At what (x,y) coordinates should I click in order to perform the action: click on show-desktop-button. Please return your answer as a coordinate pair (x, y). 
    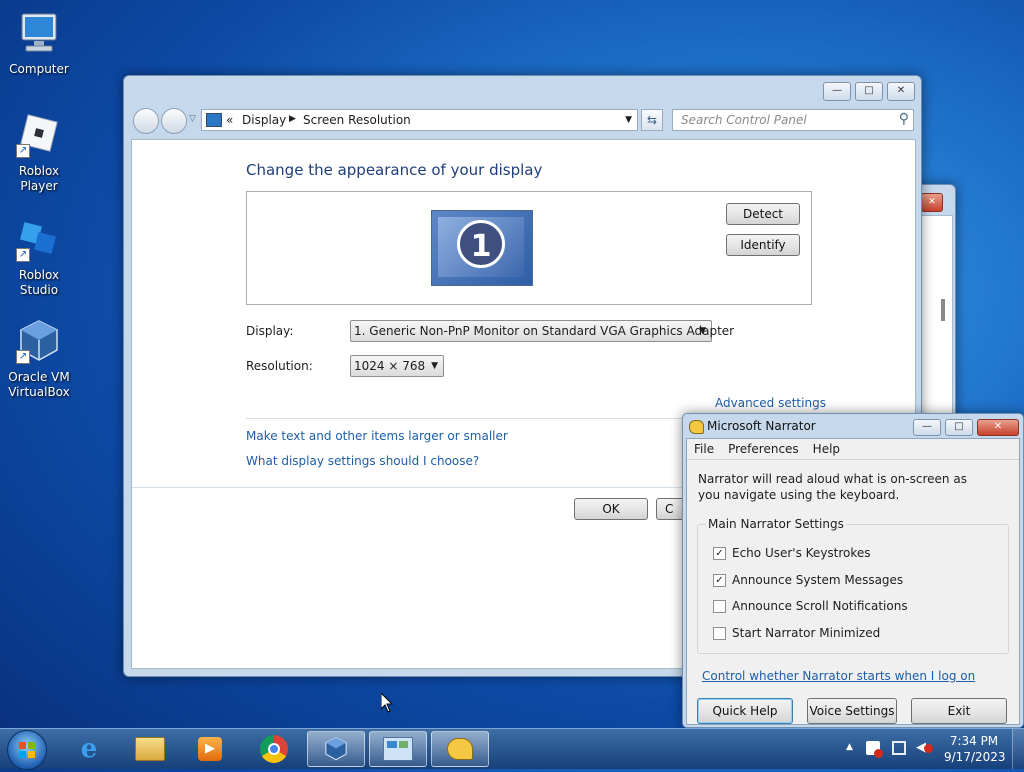
    Looking at the image, I should click on (1018, 749).